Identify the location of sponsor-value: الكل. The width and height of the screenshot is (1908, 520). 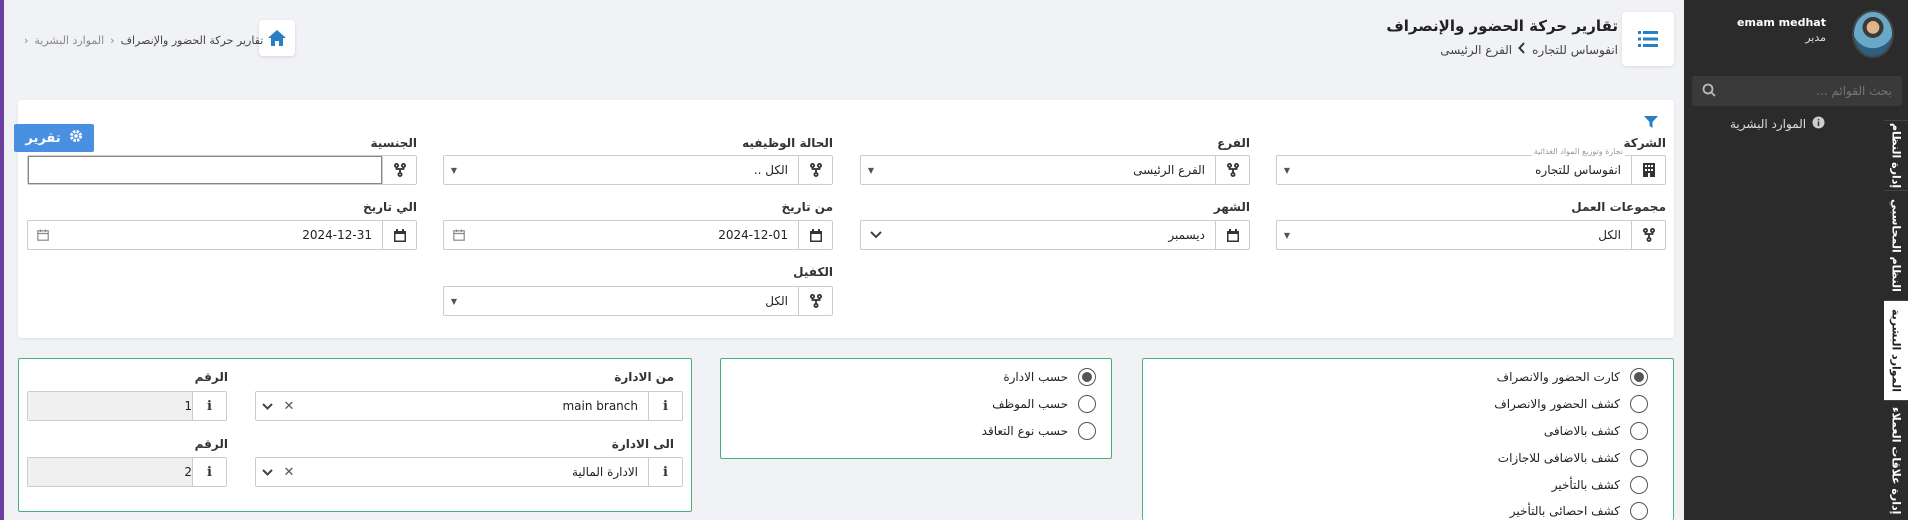
(776, 301).